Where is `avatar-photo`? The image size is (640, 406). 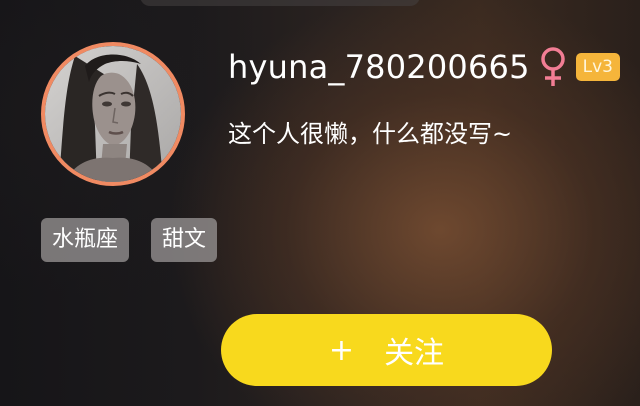
avatar-photo is located at coordinates (113, 114).